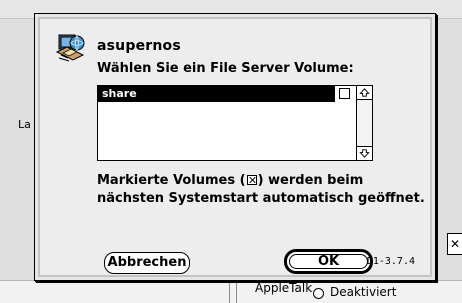 This screenshot has width=462, height=303. I want to click on version-label: D1-3.7.4, so click(390, 261).